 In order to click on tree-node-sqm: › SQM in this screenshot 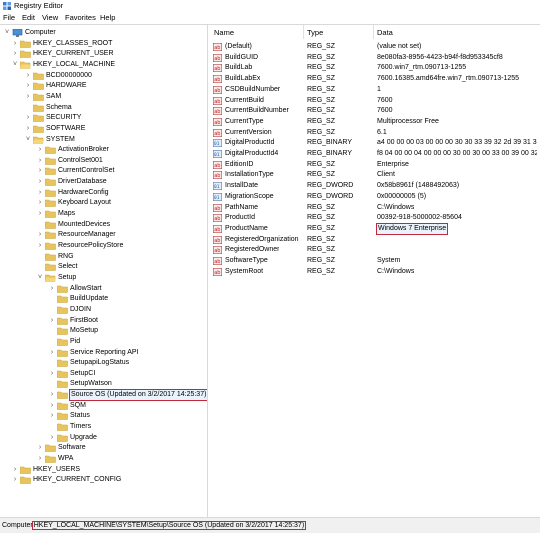, I will do `click(100, 406)`.